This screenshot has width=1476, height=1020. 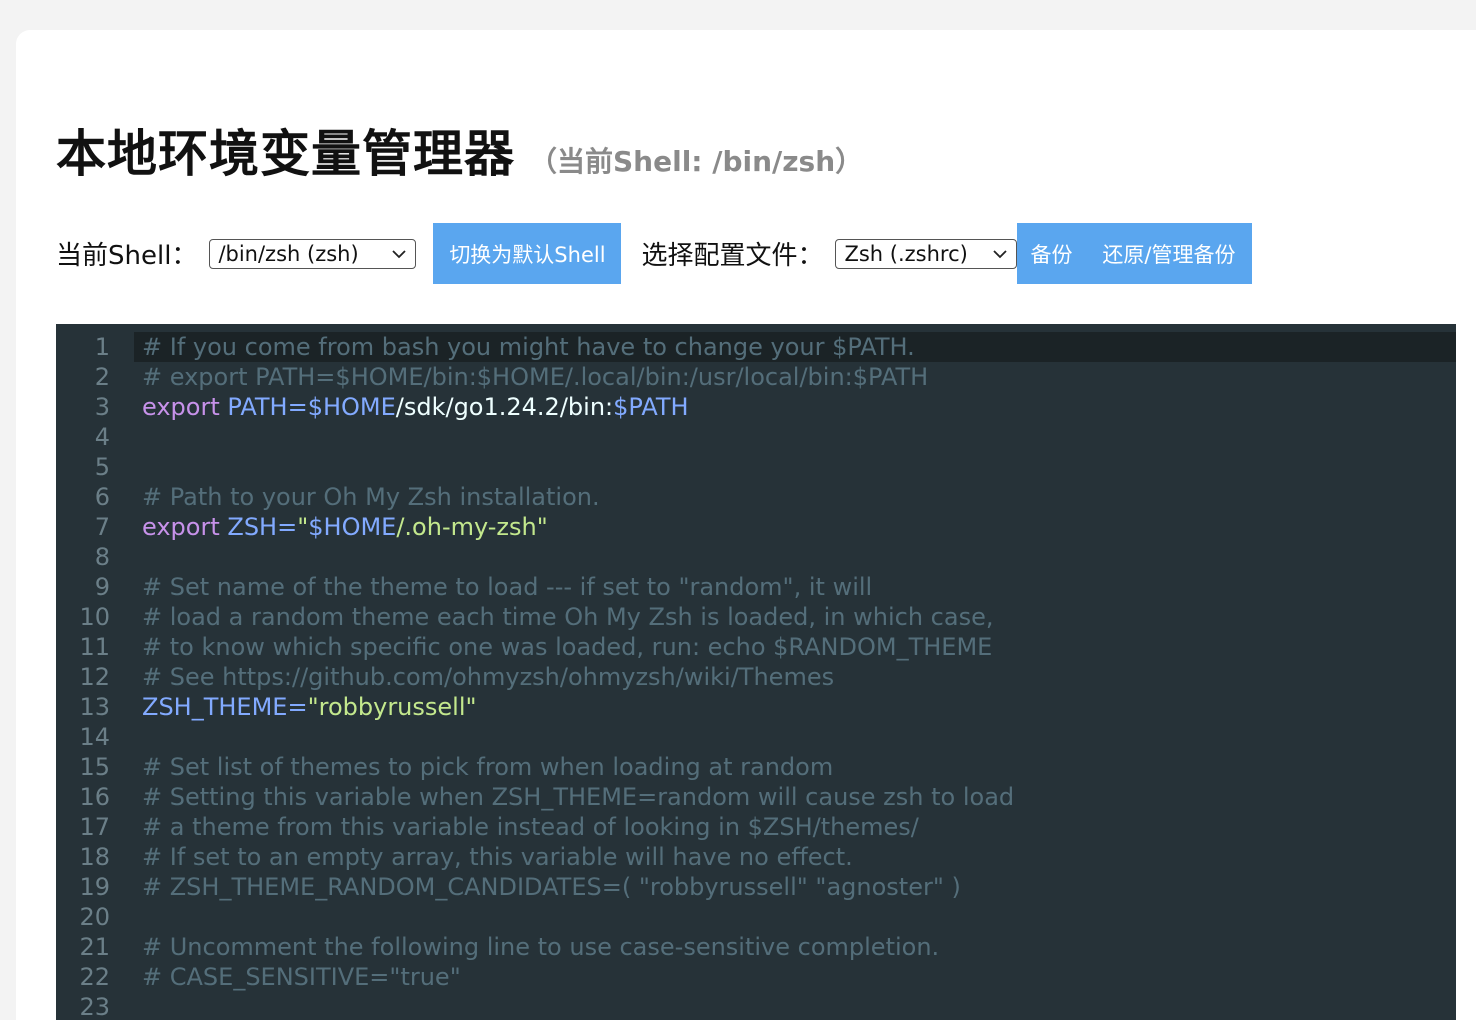 What do you see at coordinates (102, 527) in the screenshot?
I see `line-number: 7` at bounding box center [102, 527].